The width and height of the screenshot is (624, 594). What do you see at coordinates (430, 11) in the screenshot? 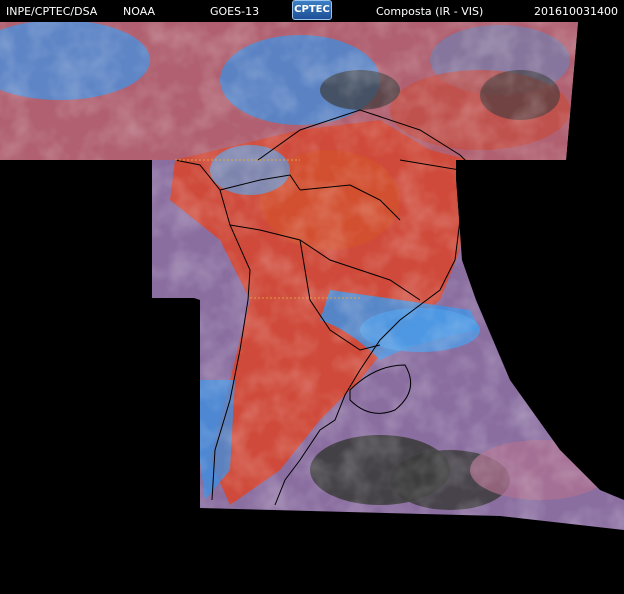
I see `product-label: Composta (IR - VIS)` at bounding box center [430, 11].